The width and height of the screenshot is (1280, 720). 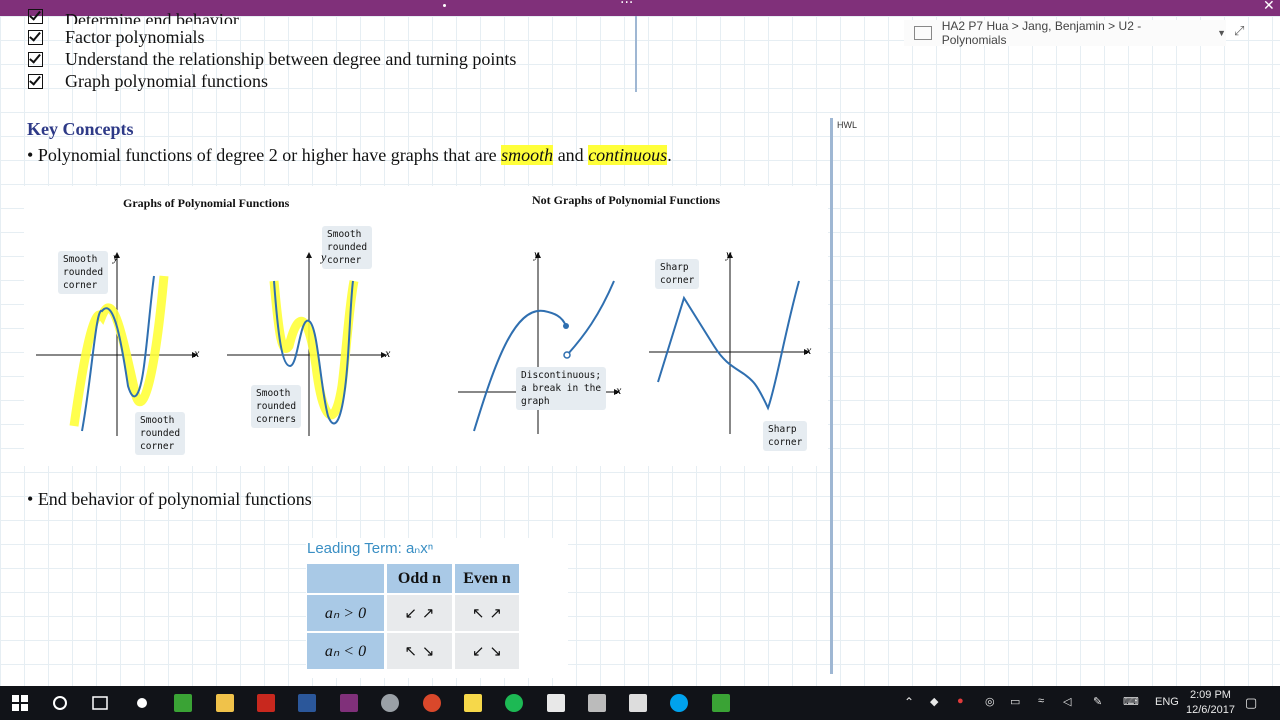 What do you see at coordinates (307, 703) in the screenshot?
I see `word-icon` at bounding box center [307, 703].